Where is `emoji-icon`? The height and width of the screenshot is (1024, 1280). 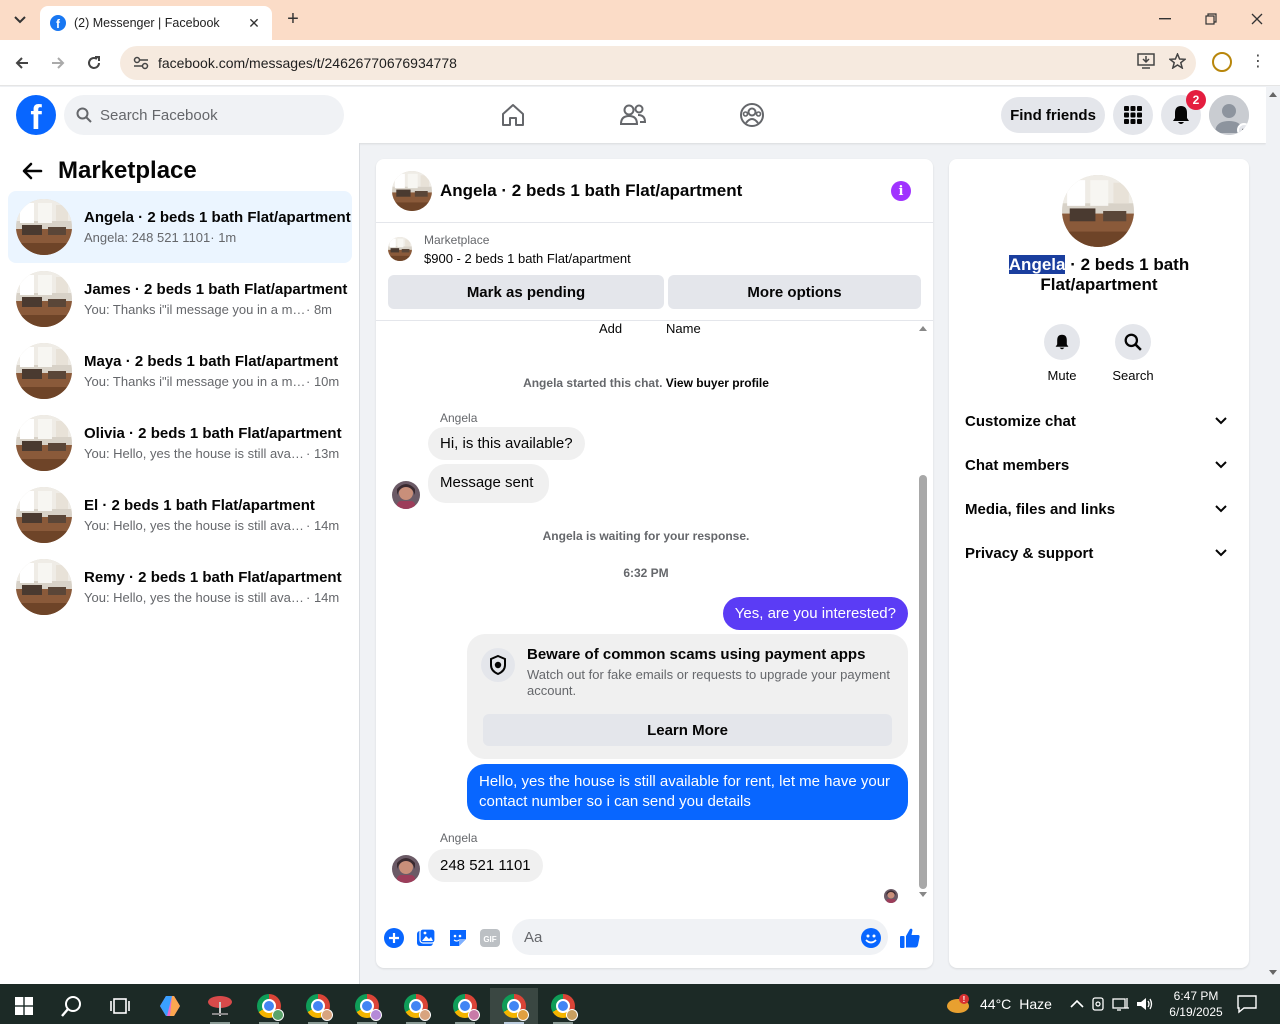 emoji-icon is located at coordinates (871, 938).